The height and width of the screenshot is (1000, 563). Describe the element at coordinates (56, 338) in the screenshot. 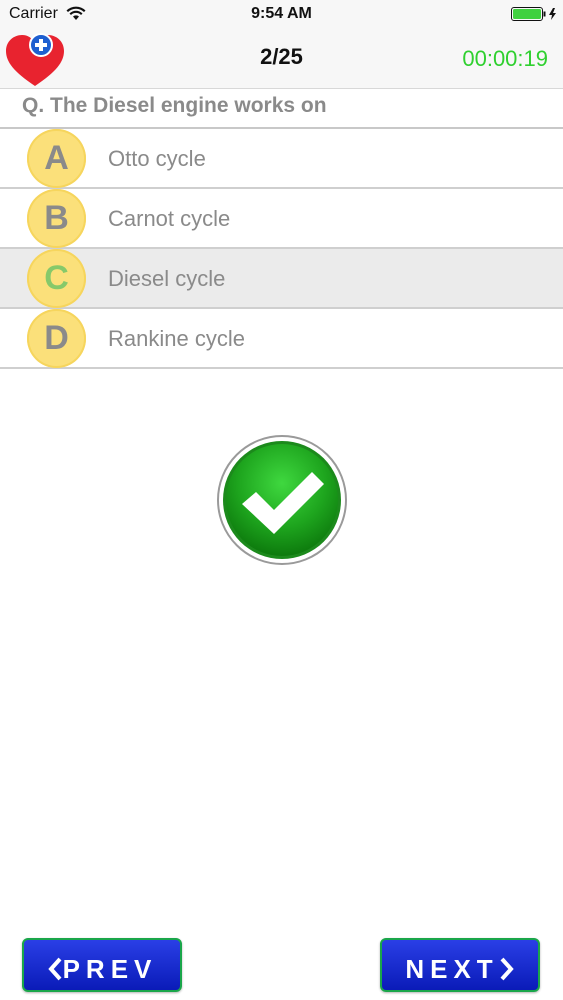

I see `option-d-badge: D` at that location.